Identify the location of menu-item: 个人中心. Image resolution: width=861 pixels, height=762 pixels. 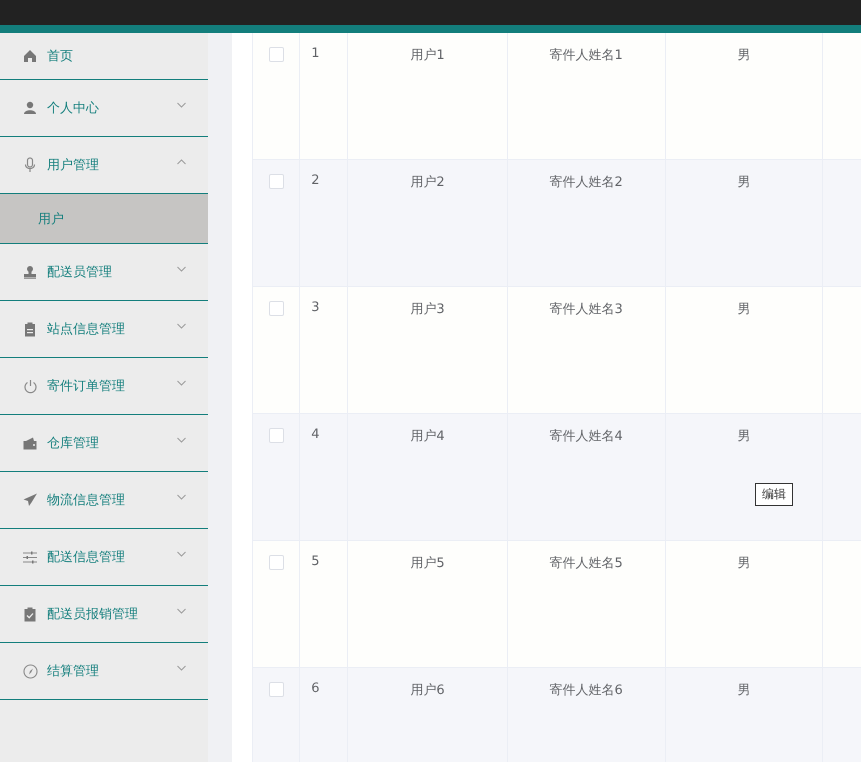
(104, 108).